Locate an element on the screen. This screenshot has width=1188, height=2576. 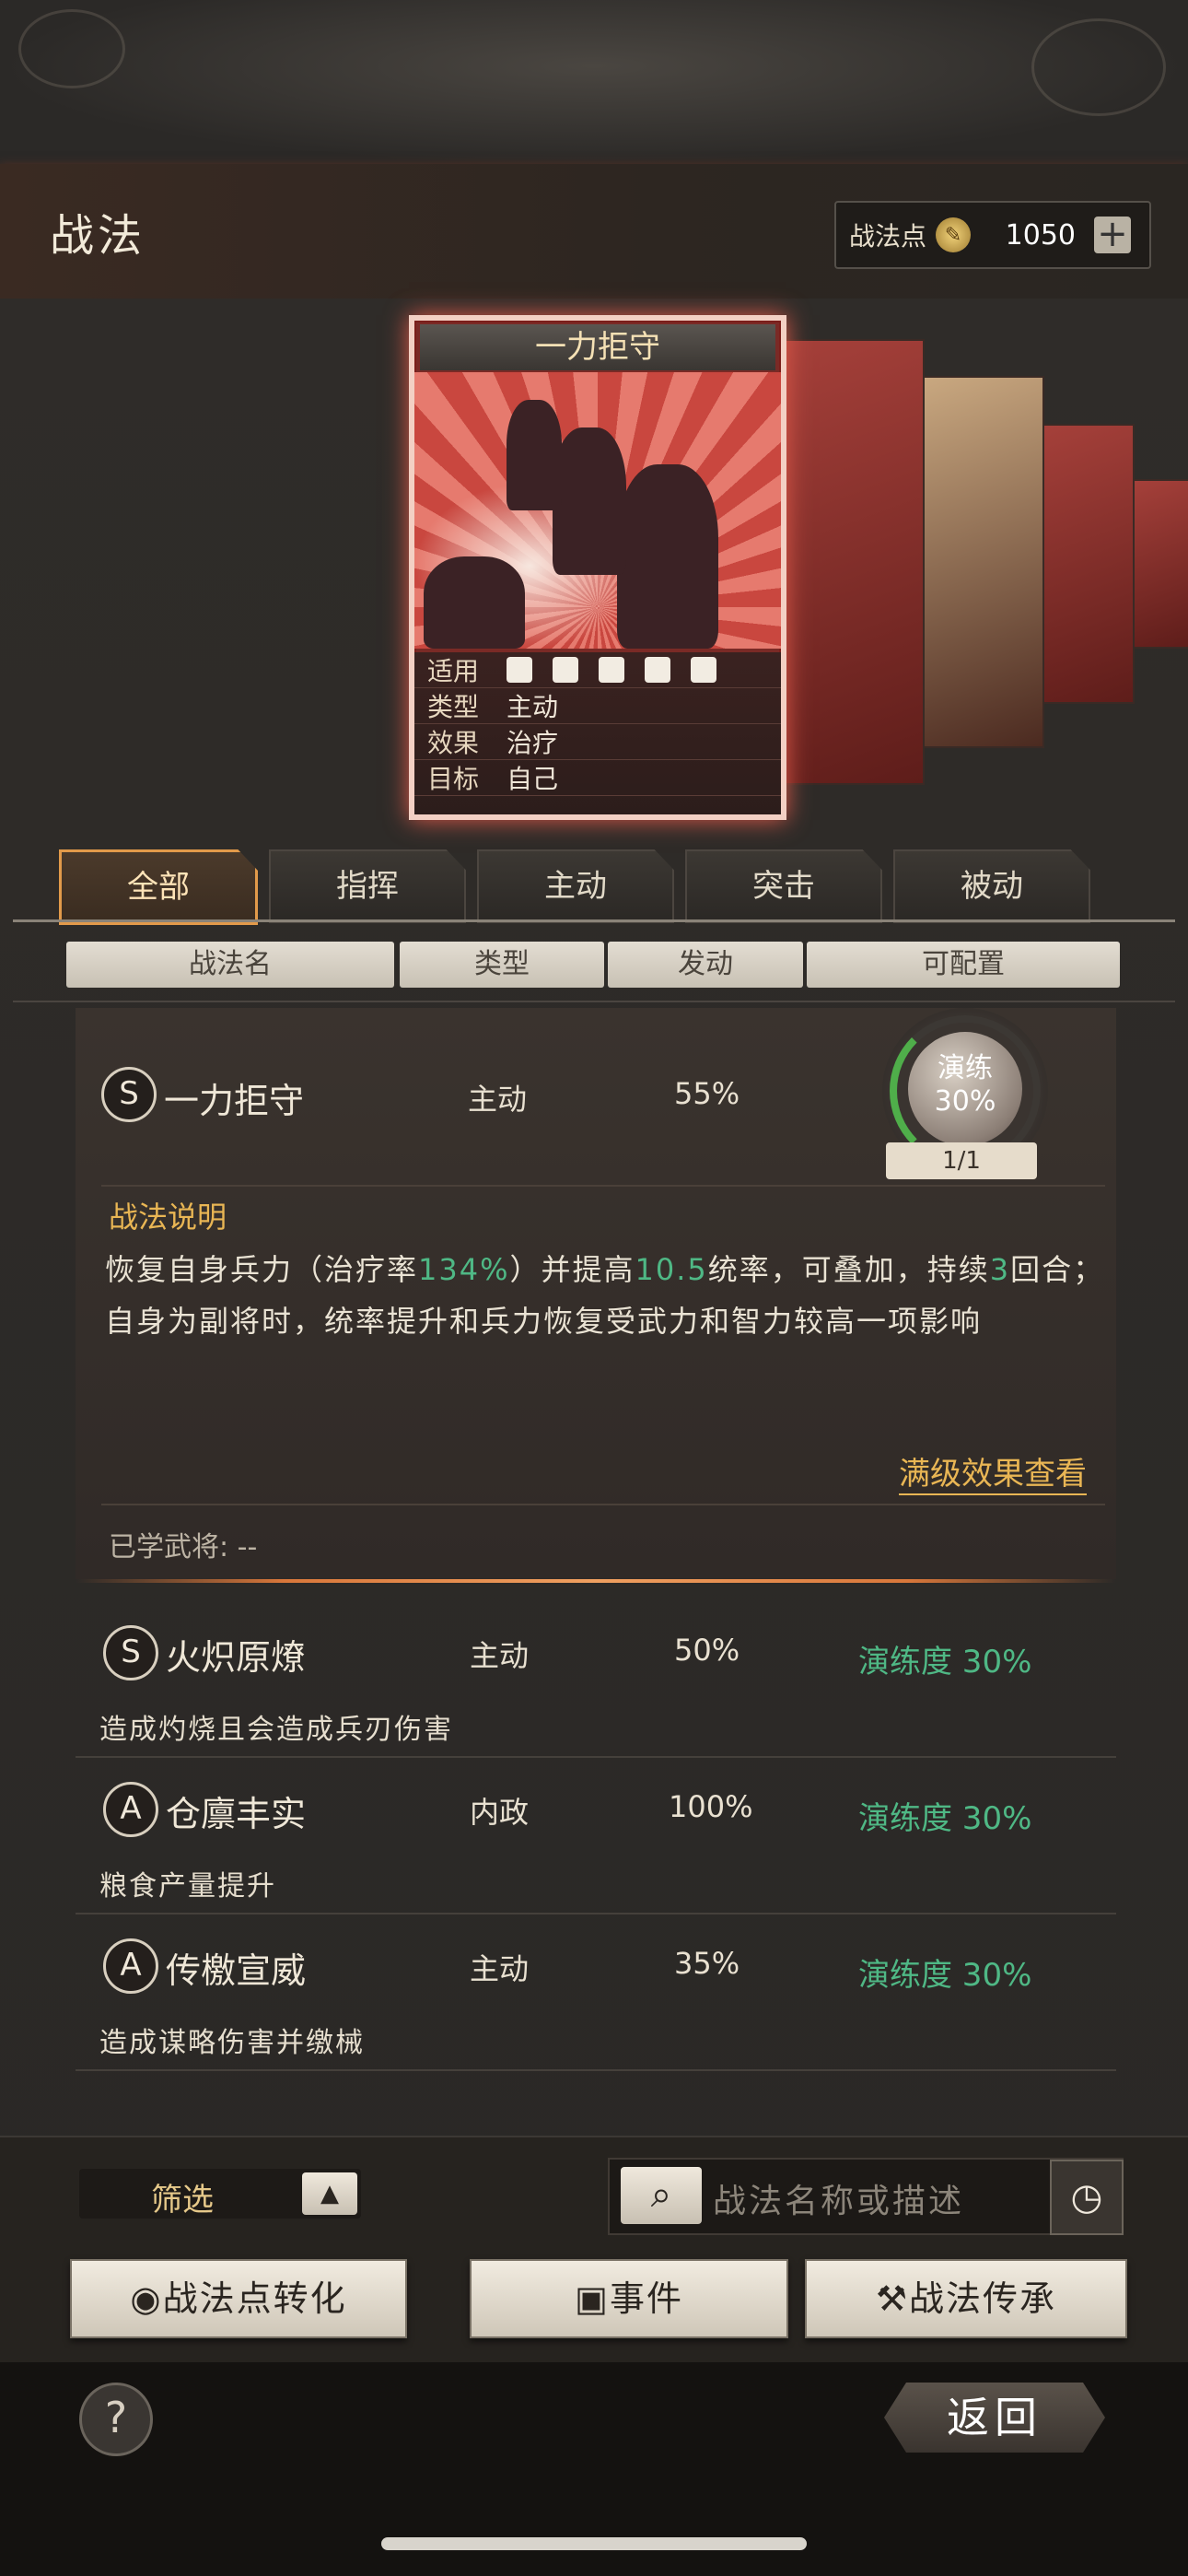
search-box: ⌕ 战法名称或描述 ◷ is located at coordinates (866, 2196).